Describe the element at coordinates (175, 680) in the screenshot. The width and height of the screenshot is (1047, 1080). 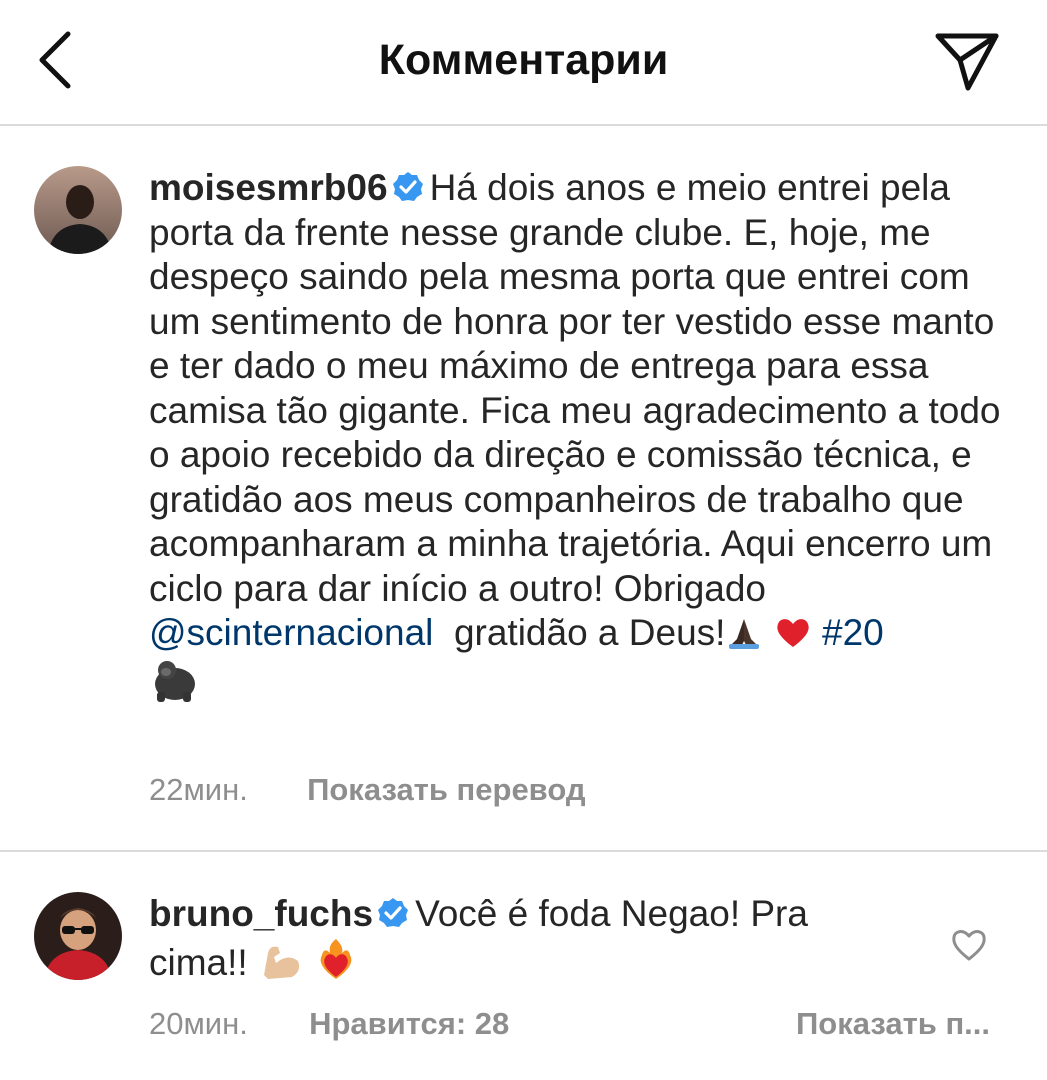
I see `gorilla-icon` at that location.